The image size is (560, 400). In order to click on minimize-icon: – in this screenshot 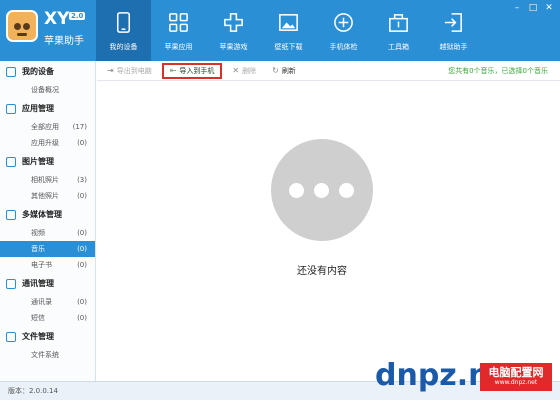, I will do `click(517, 8)`.